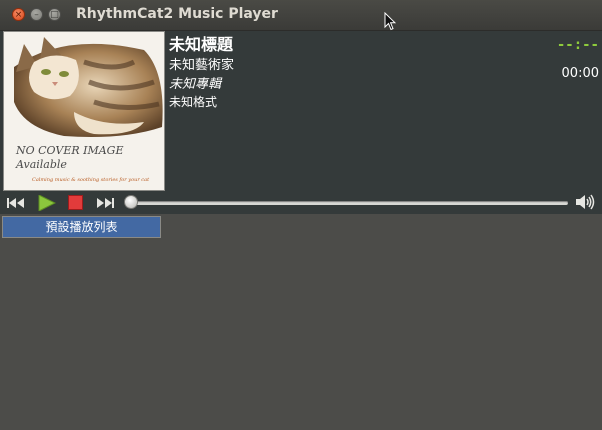  I want to click on next-track-icon, so click(105, 203).